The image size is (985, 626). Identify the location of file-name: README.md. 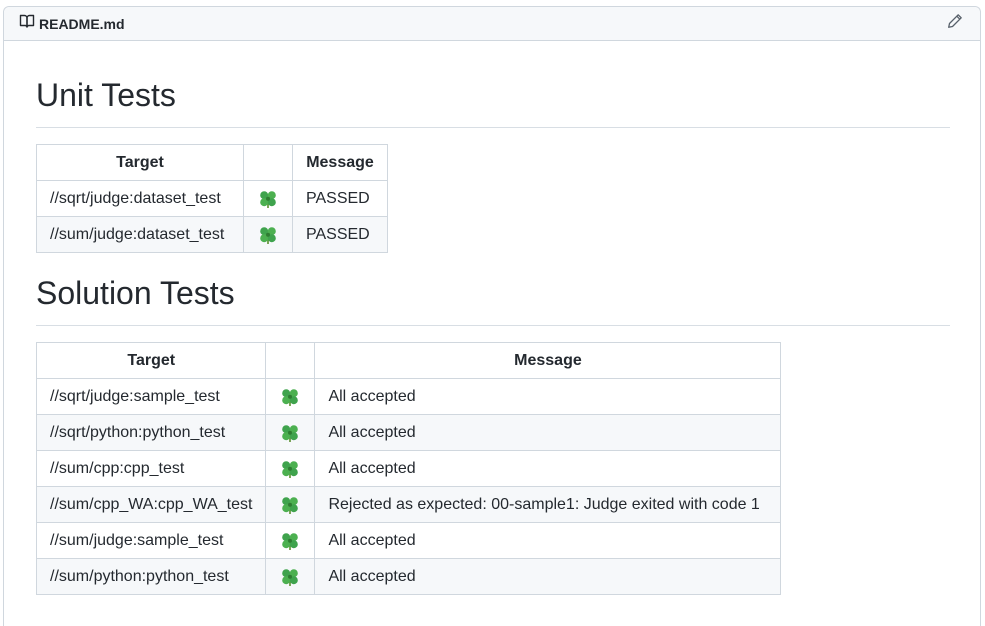
(82, 24).